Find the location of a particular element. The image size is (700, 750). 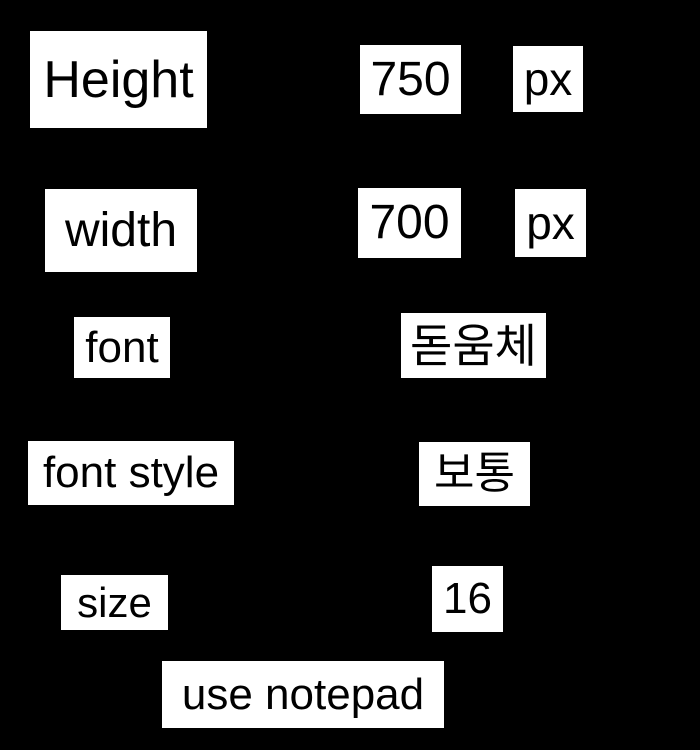

size-label: size is located at coordinates (114, 602).